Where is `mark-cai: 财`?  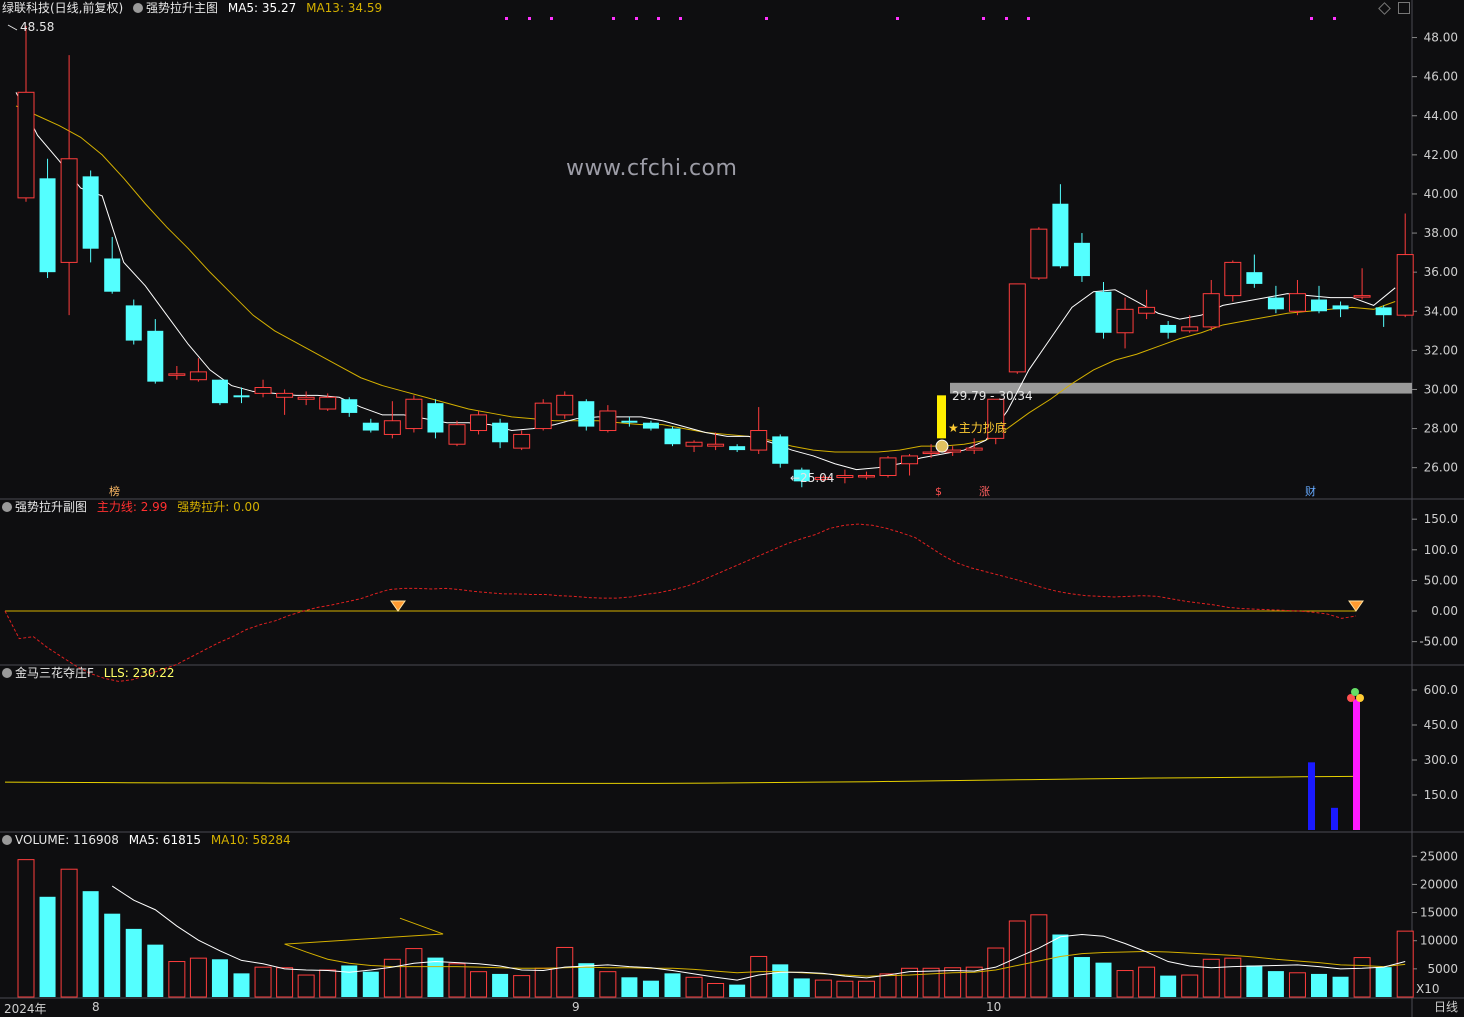 mark-cai: 财 is located at coordinates (1310, 491).